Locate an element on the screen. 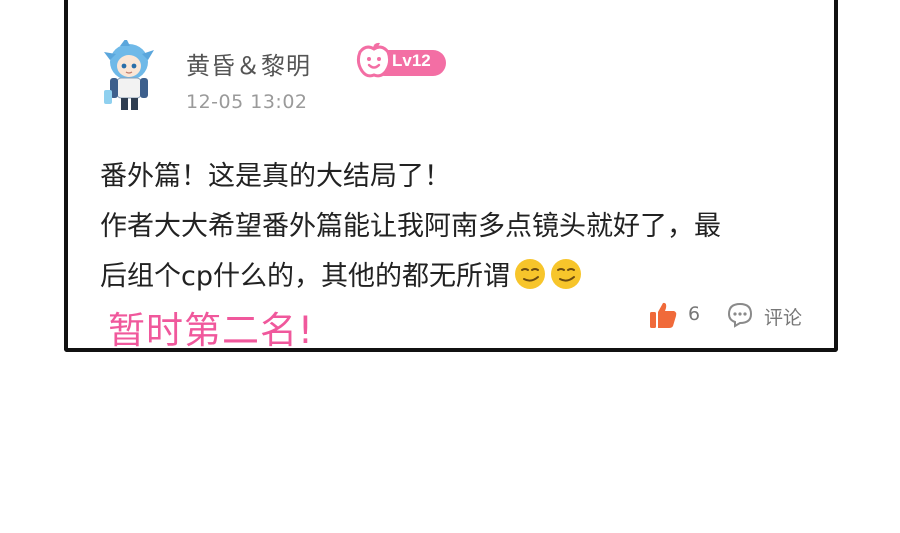 The width and height of the screenshot is (900, 533). timestamp: 12-05 13:02 is located at coordinates (247, 102).